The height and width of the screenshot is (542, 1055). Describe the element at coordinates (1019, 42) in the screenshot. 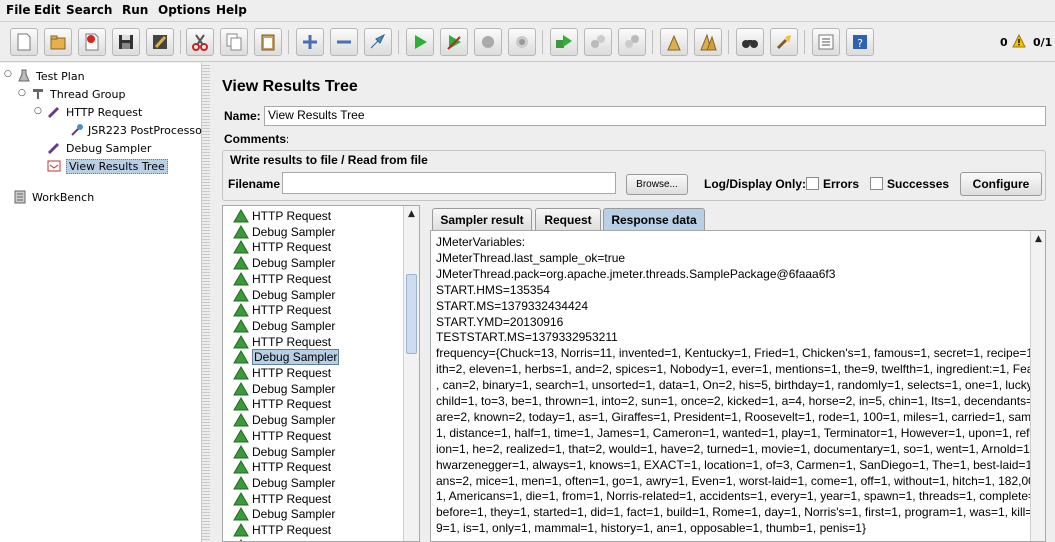

I see `warning-icon` at that location.